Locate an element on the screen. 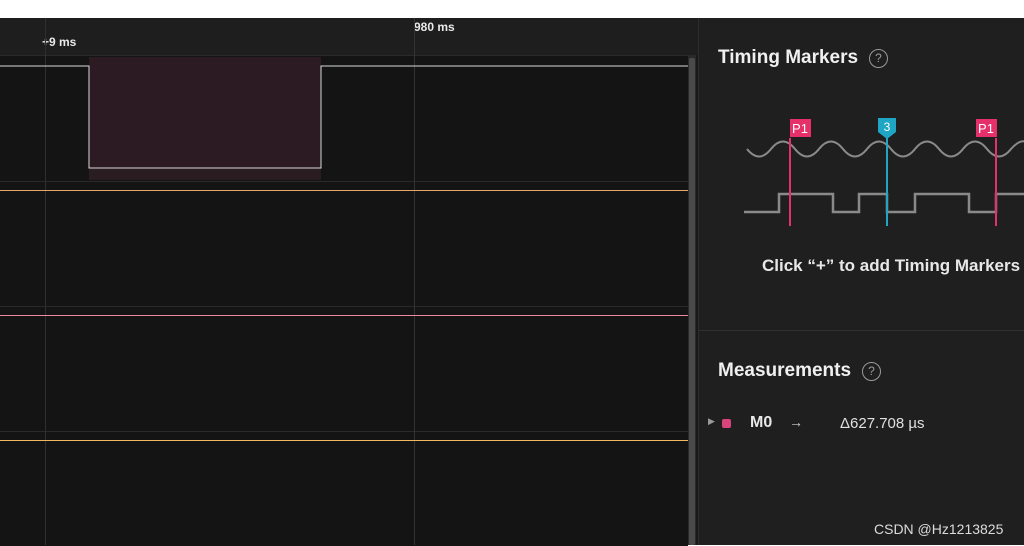 The image size is (1024, 546). marker-flag: 3 is located at coordinates (887, 128).